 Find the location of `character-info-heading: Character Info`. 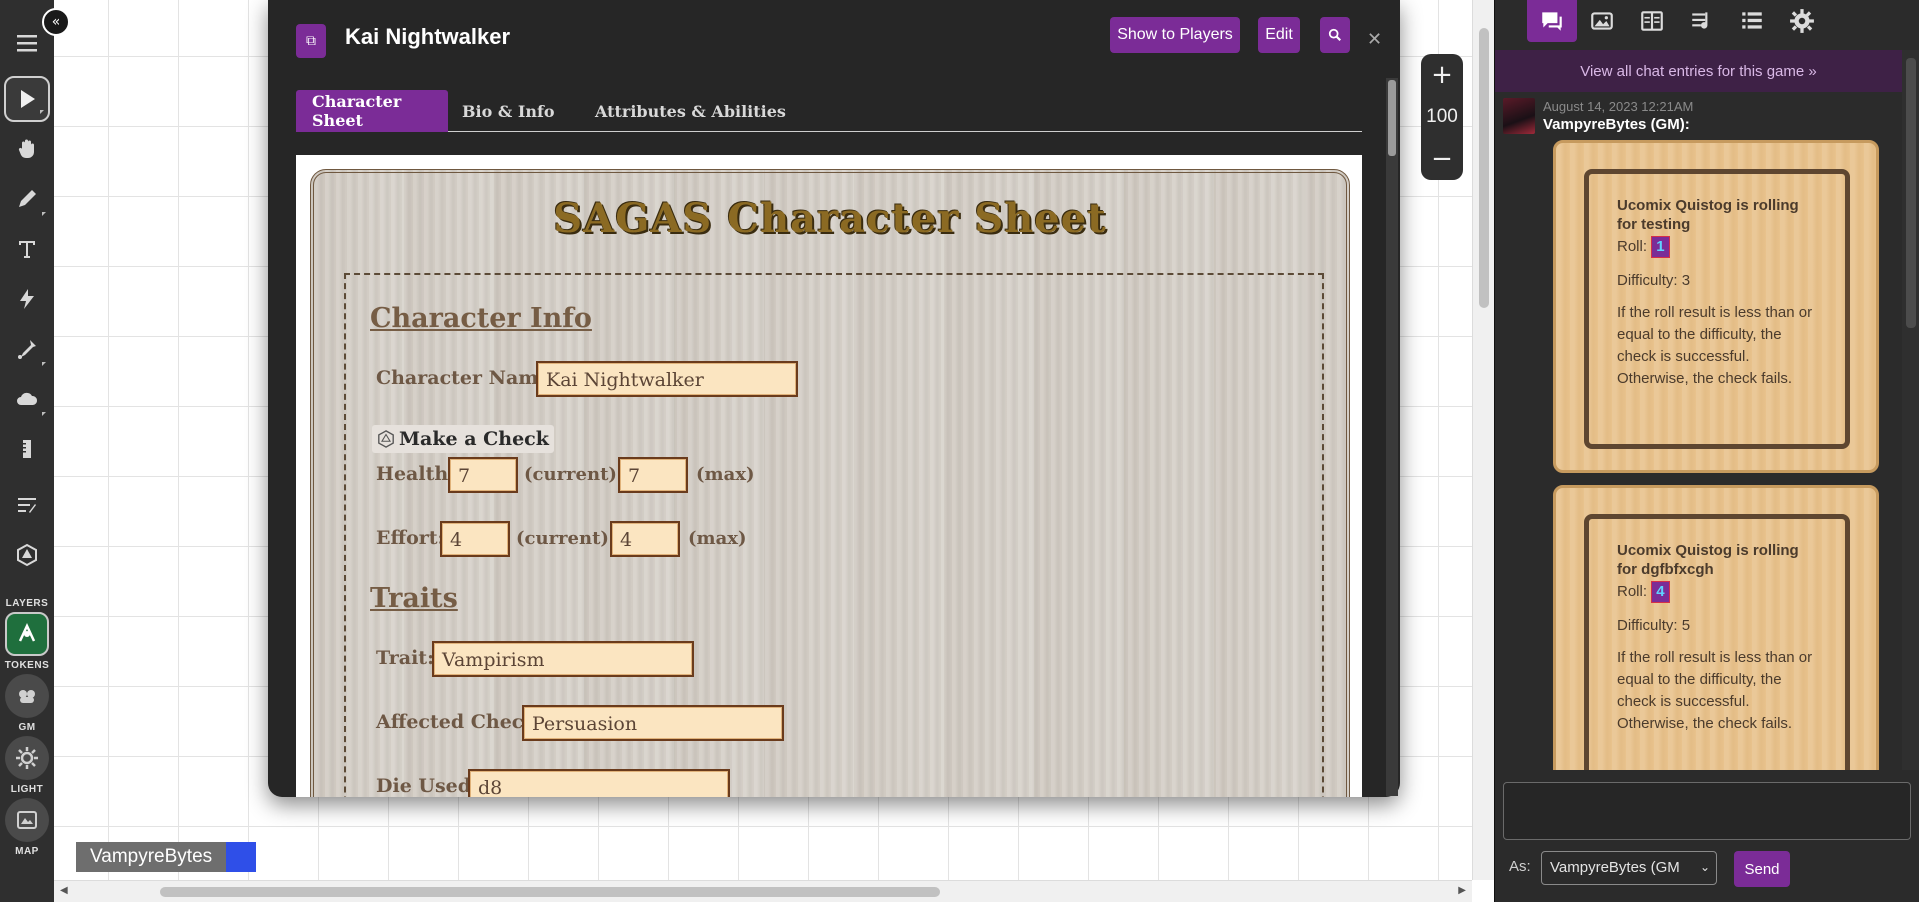

character-info-heading: Character Info is located at coordinates (481, 318).